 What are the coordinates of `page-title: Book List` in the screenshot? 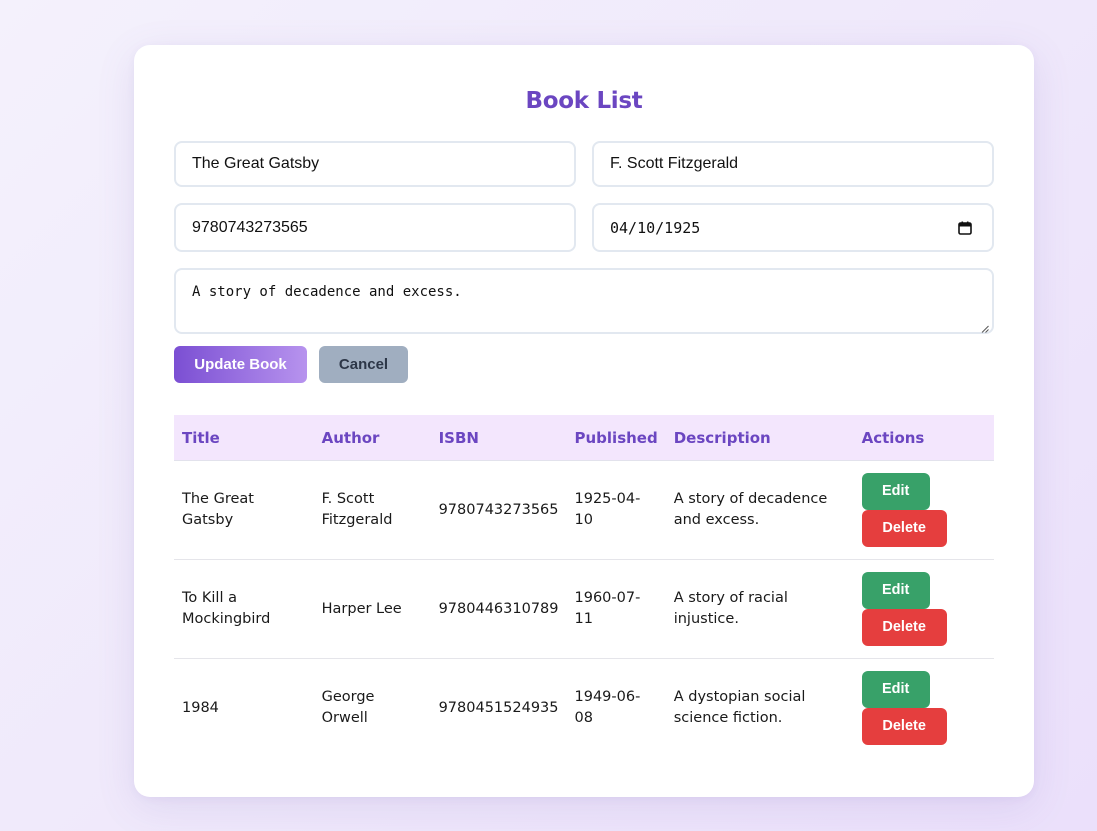 It's located at (584, 101).